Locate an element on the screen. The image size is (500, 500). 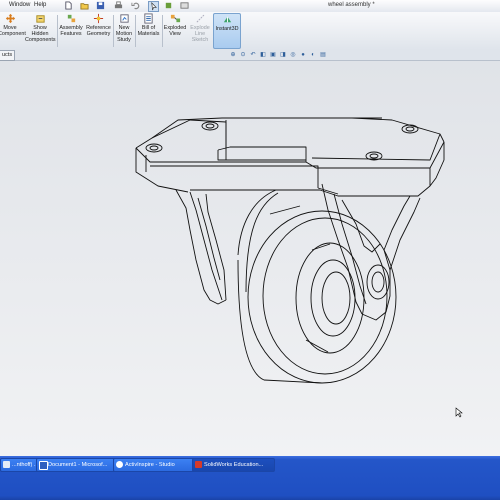
reference-geometry-label: Reference Geometry is located at coordinates (98, 31).